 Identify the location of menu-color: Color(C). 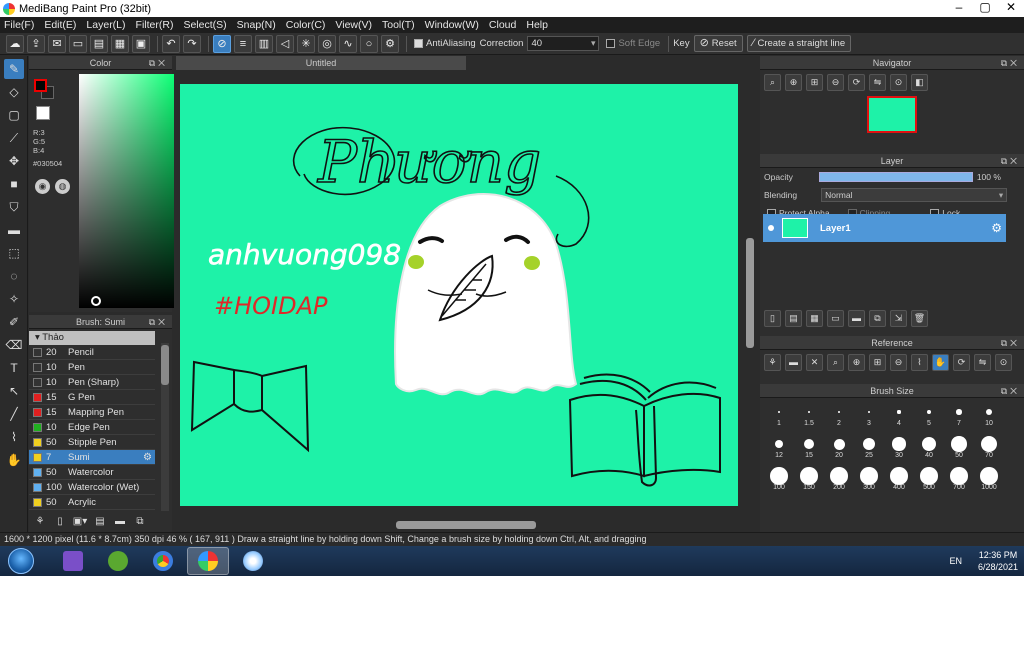
(306, 25).